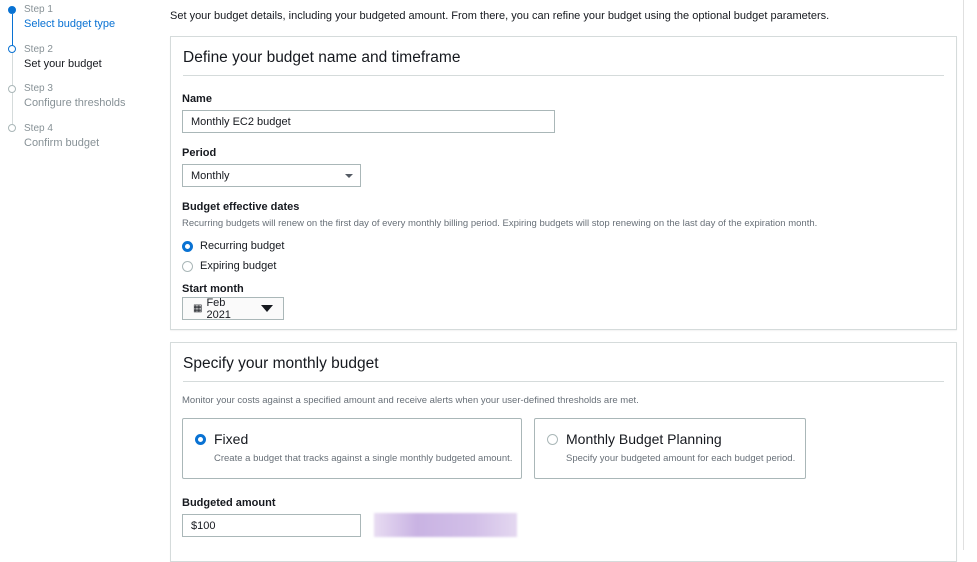 The image size is (977, 562). What do you see at coordinates (62, 143) in the screenshot?
I see `step-title: Confirm budget` at bounding box center [62, 143].